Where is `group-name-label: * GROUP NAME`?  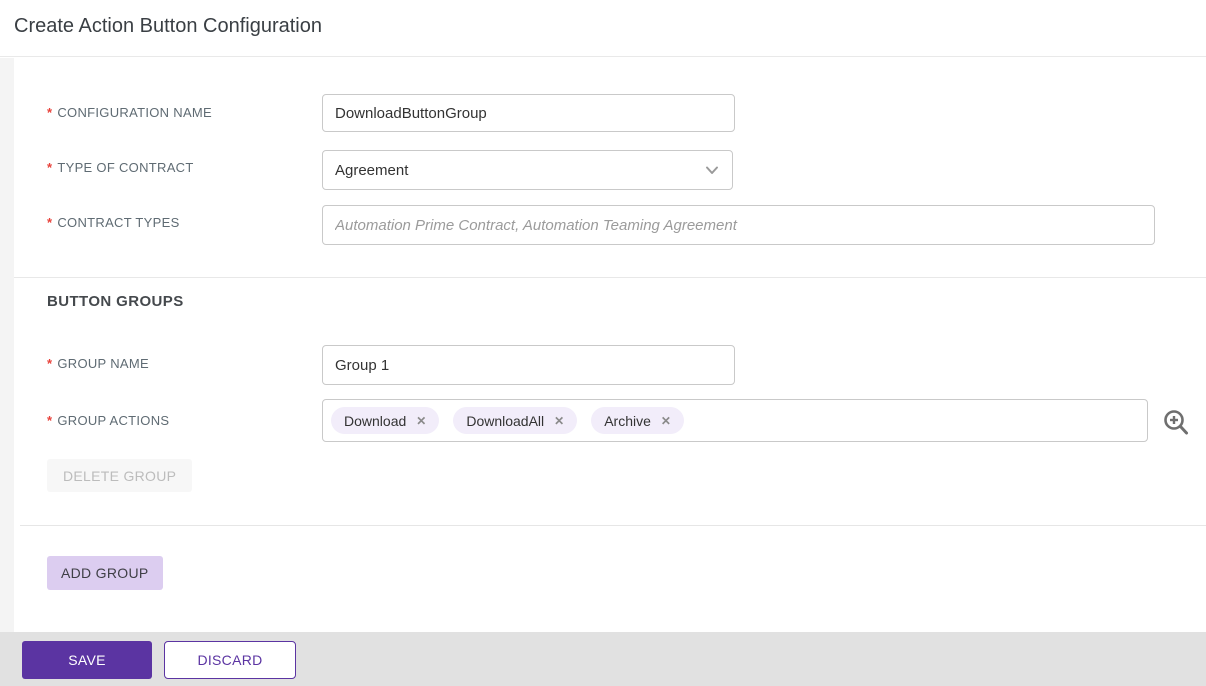 group-name-label: * GROUP NAME is located at coordinates (98, 363).